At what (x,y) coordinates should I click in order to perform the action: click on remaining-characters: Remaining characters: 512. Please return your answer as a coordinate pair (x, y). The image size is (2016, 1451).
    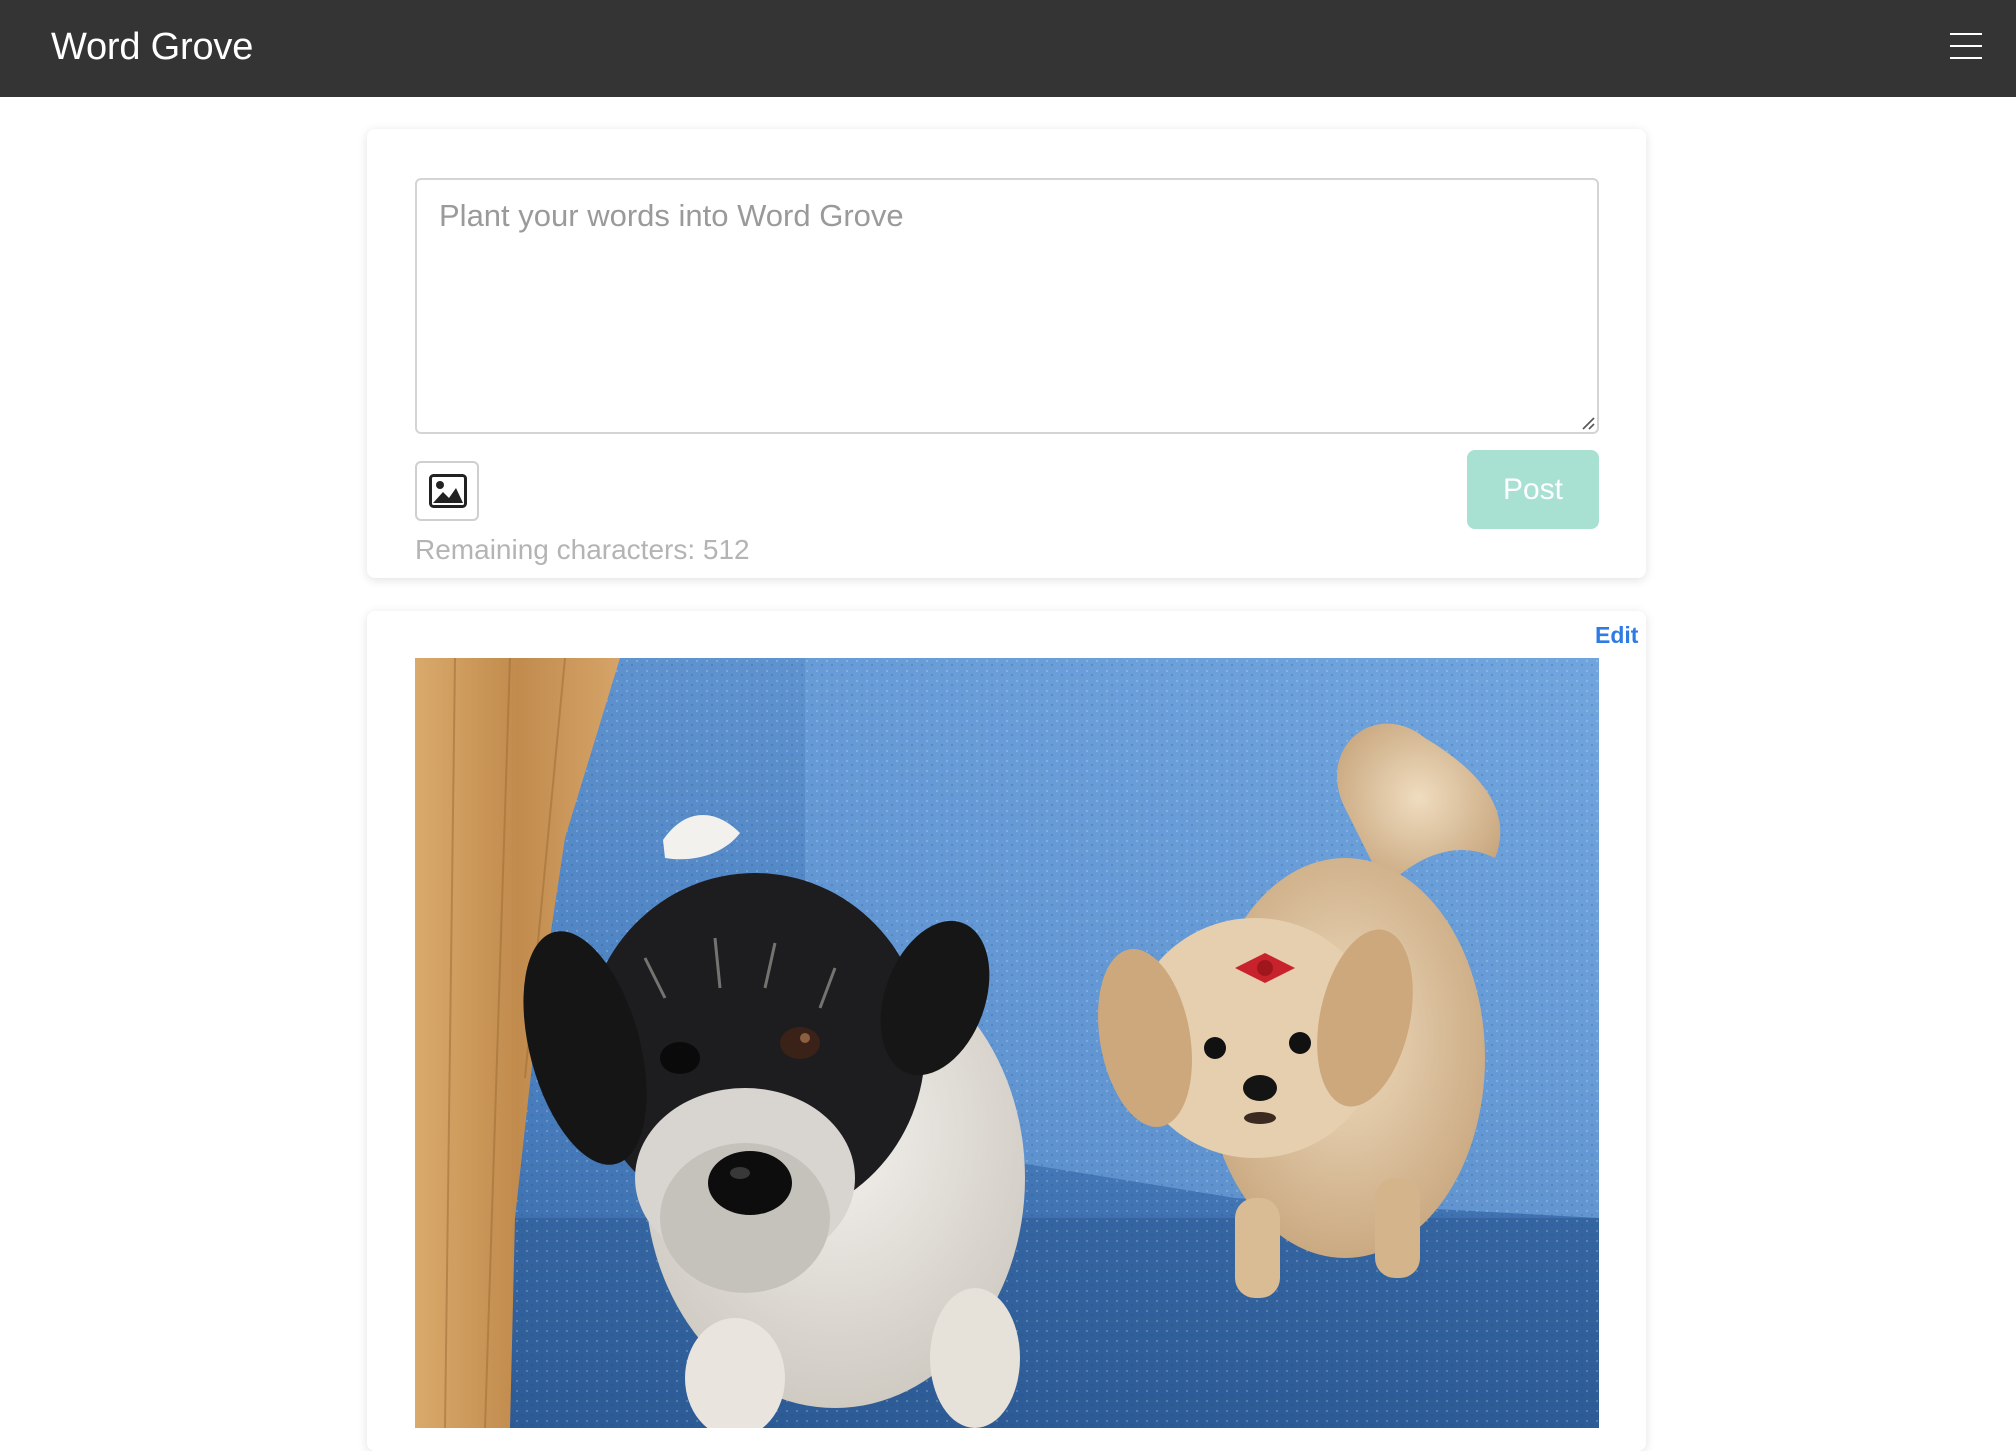
    Looking at the image, I should click on (582, 549).